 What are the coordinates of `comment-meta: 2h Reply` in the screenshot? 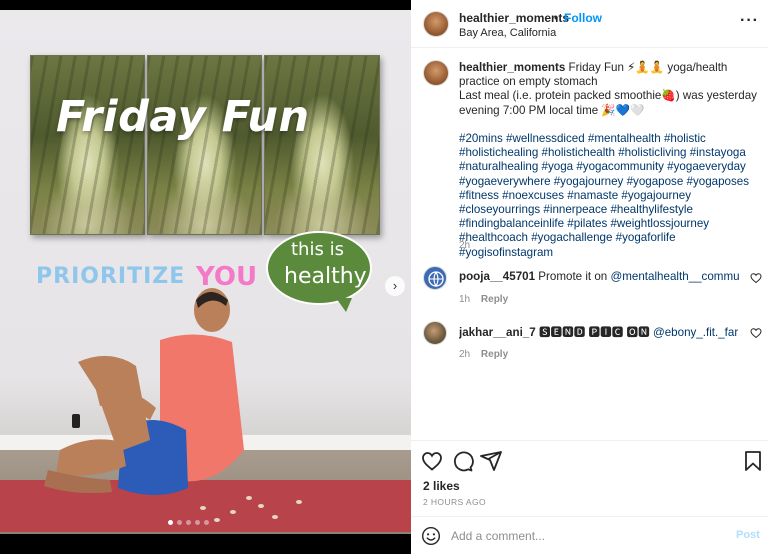 It's located at (483, 354).